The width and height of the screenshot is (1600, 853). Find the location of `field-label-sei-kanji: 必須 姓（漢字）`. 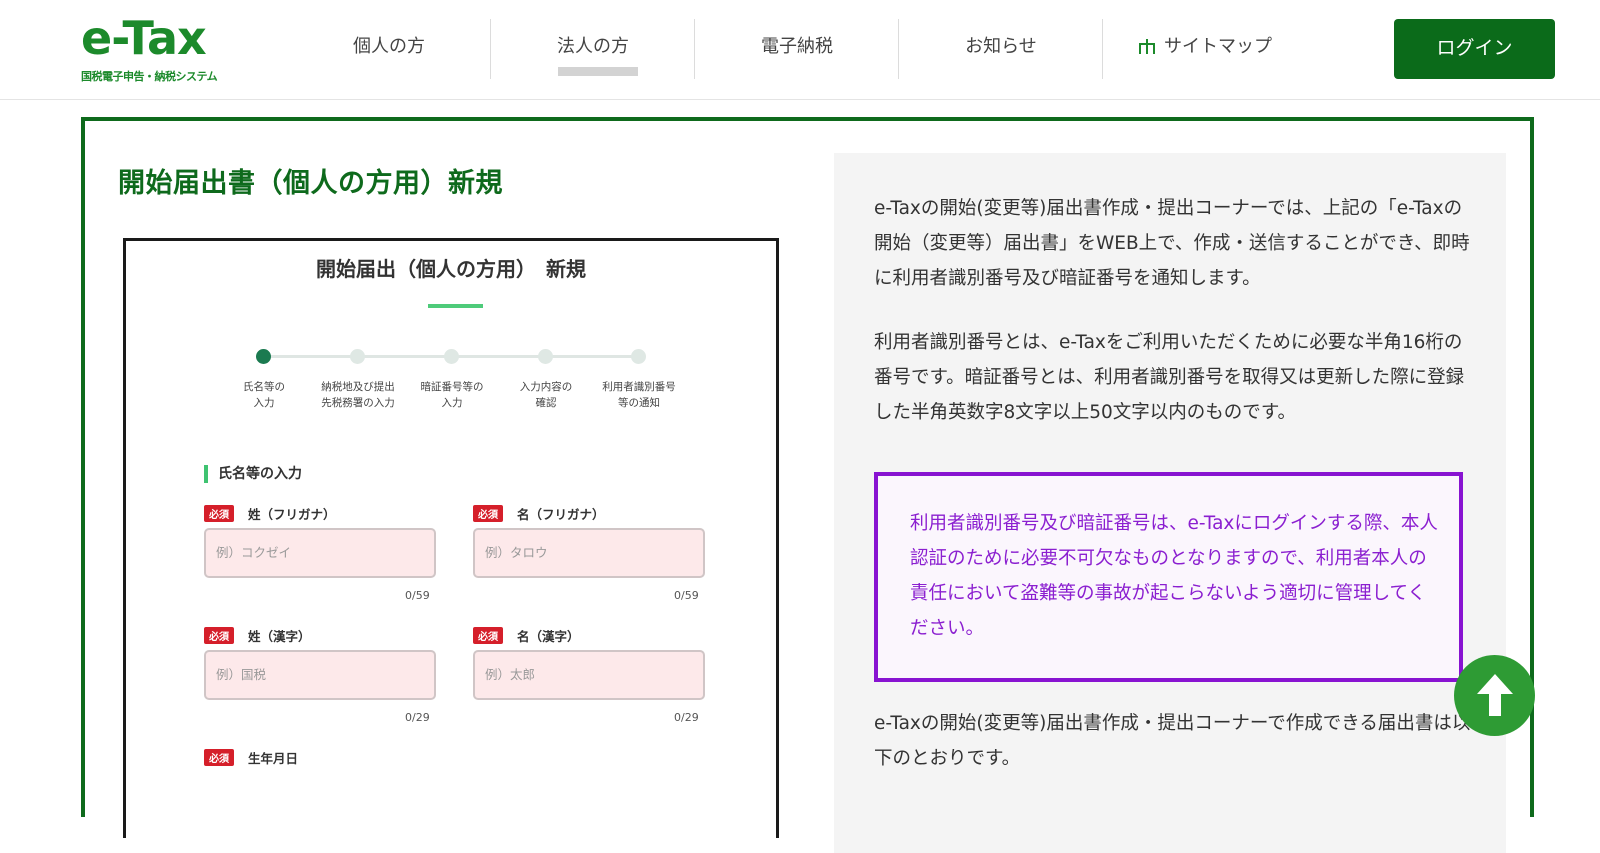

field-label-sei-kanji: 必須 姓（漢字） is located at coordinates (257, 635).